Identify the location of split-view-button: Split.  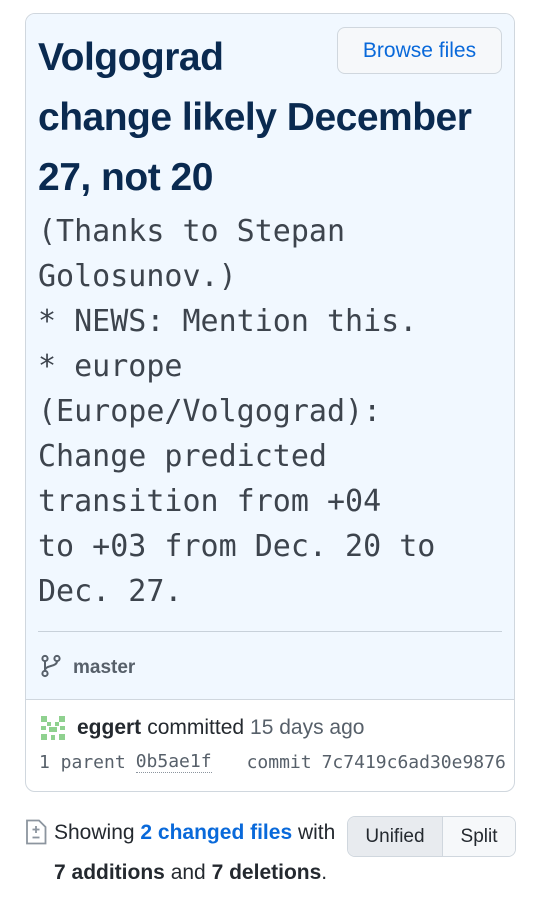
(479, 836).